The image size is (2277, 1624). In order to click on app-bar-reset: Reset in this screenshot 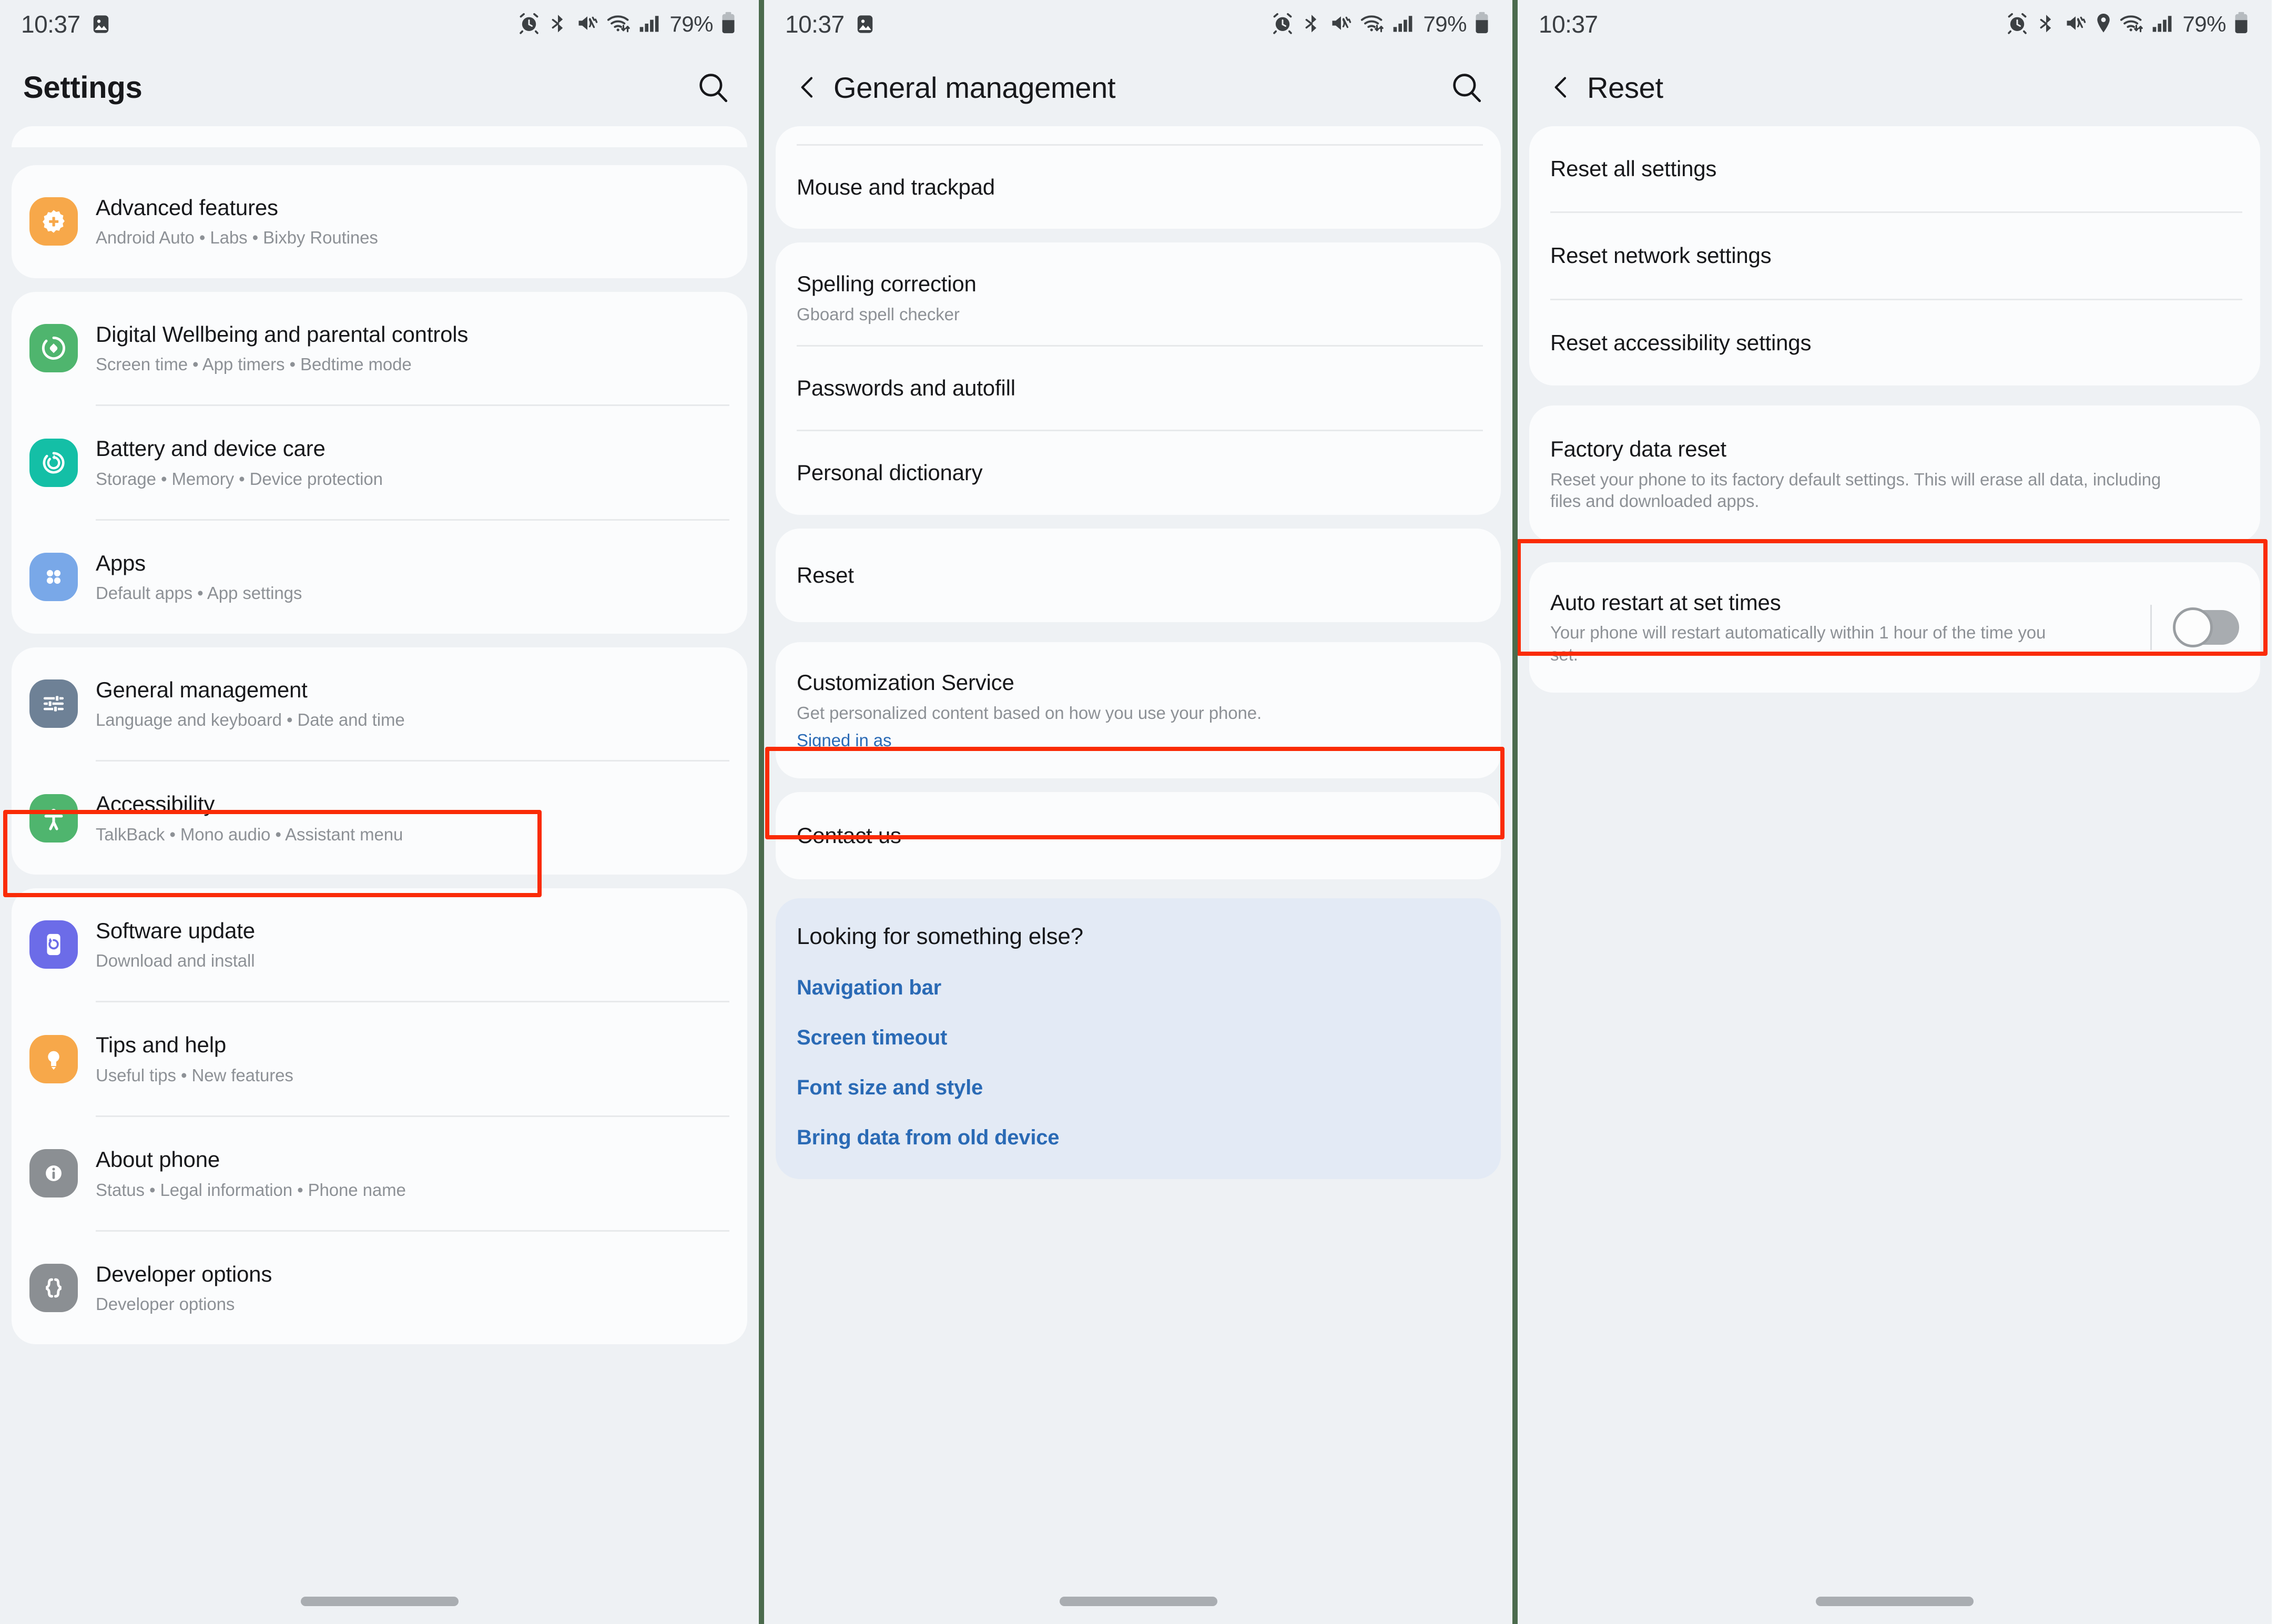, I will do `click(1895, 87)`.